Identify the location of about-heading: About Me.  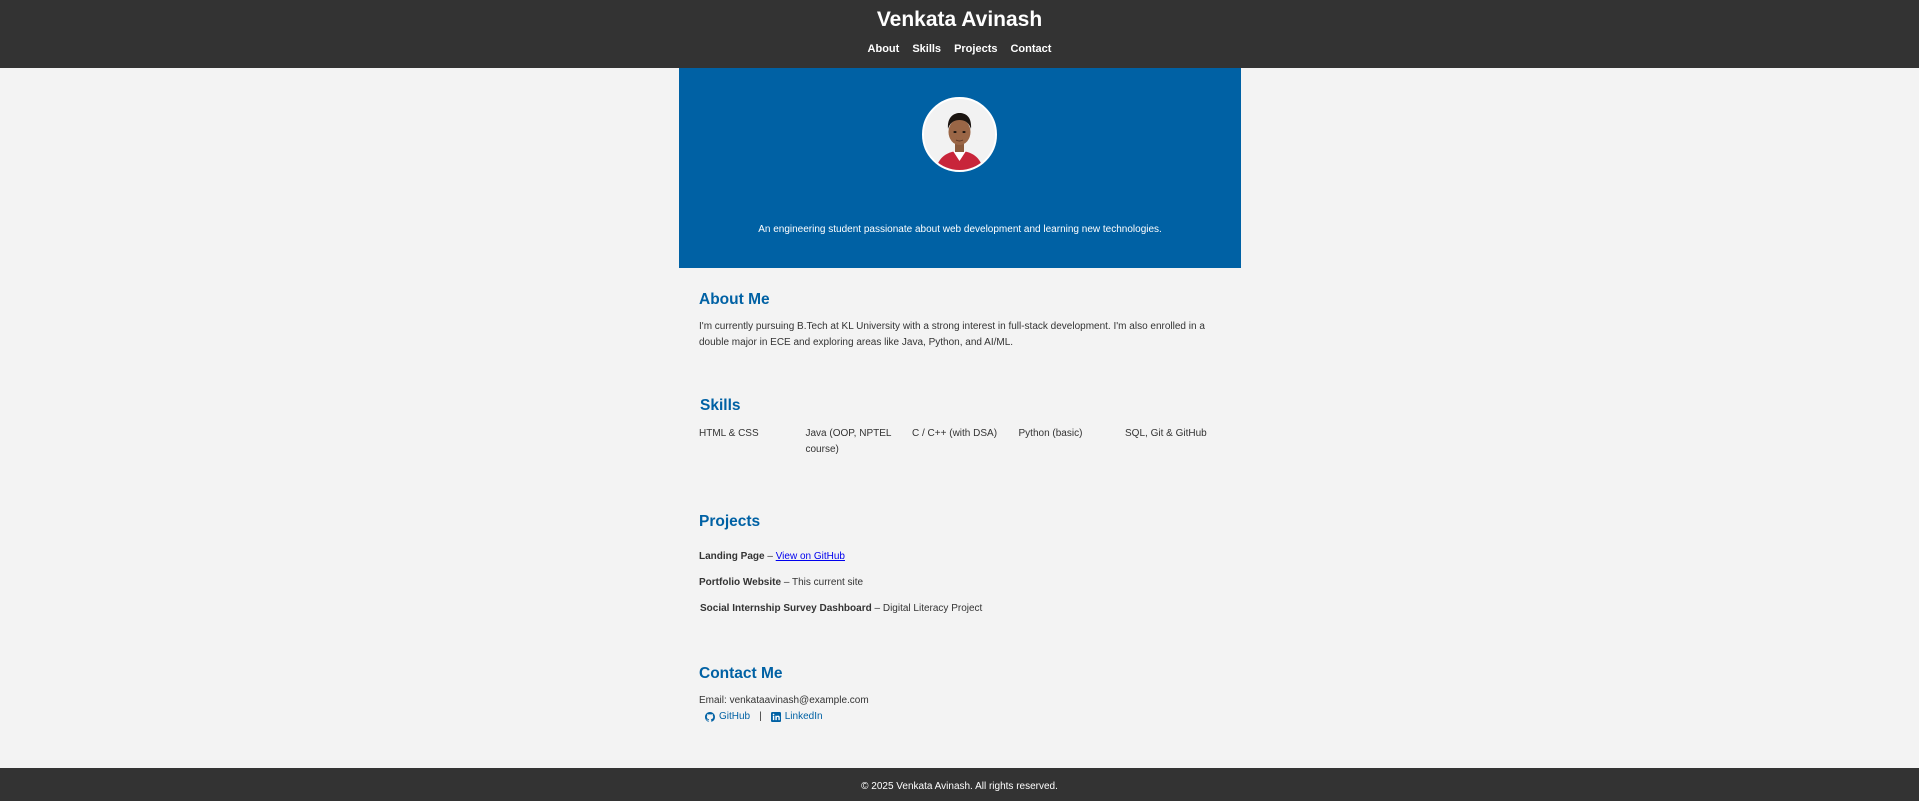
(734, 299).